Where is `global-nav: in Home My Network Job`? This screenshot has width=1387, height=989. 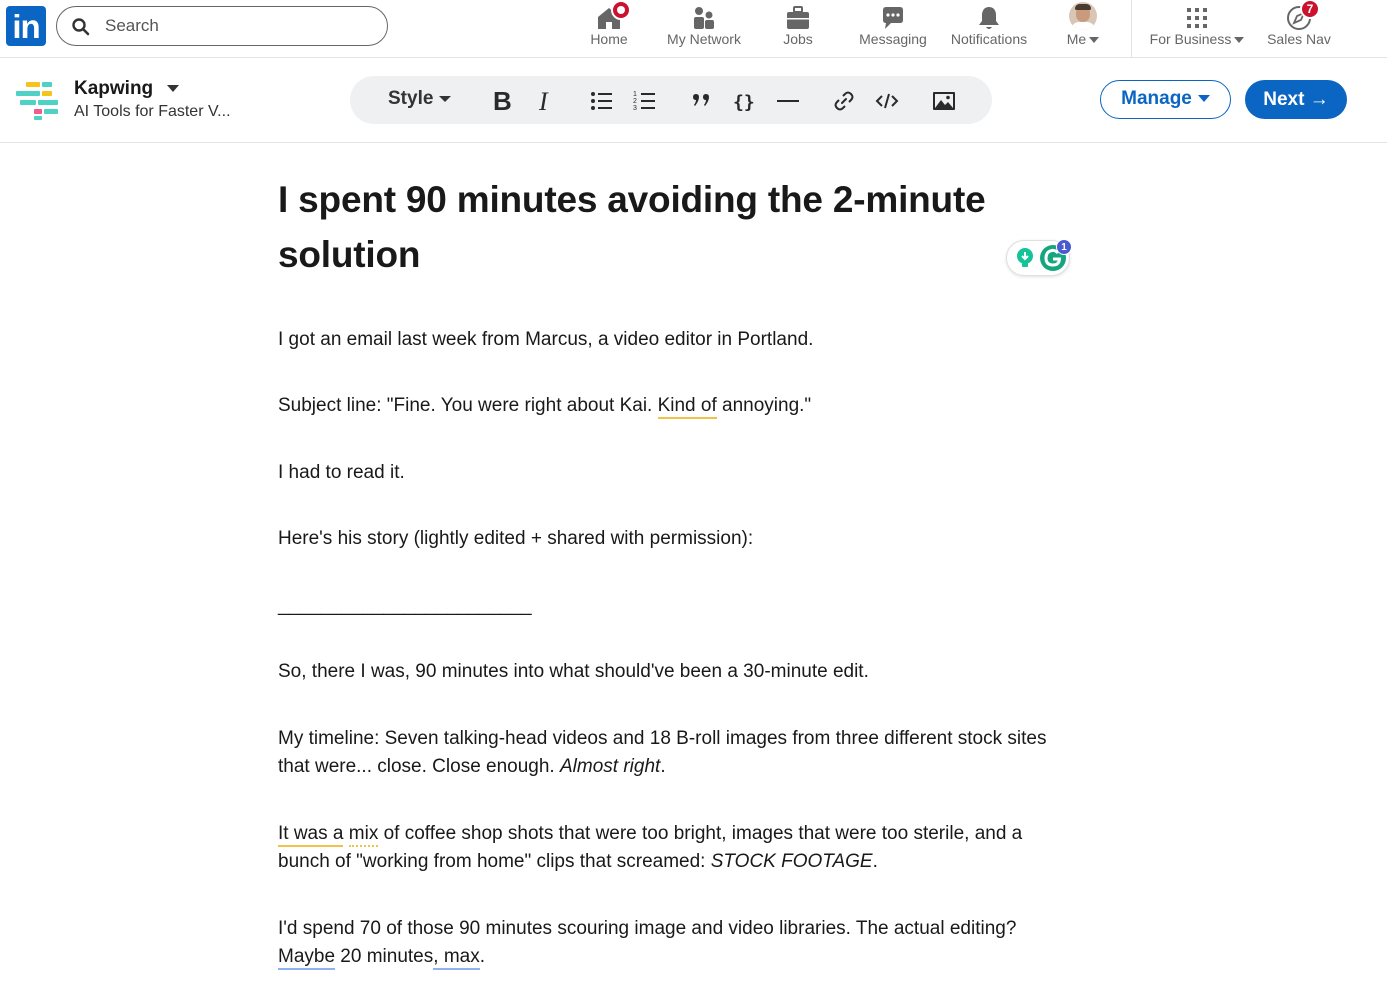 global-nav: in Home My Network Job is located at coordinates (693, 29).